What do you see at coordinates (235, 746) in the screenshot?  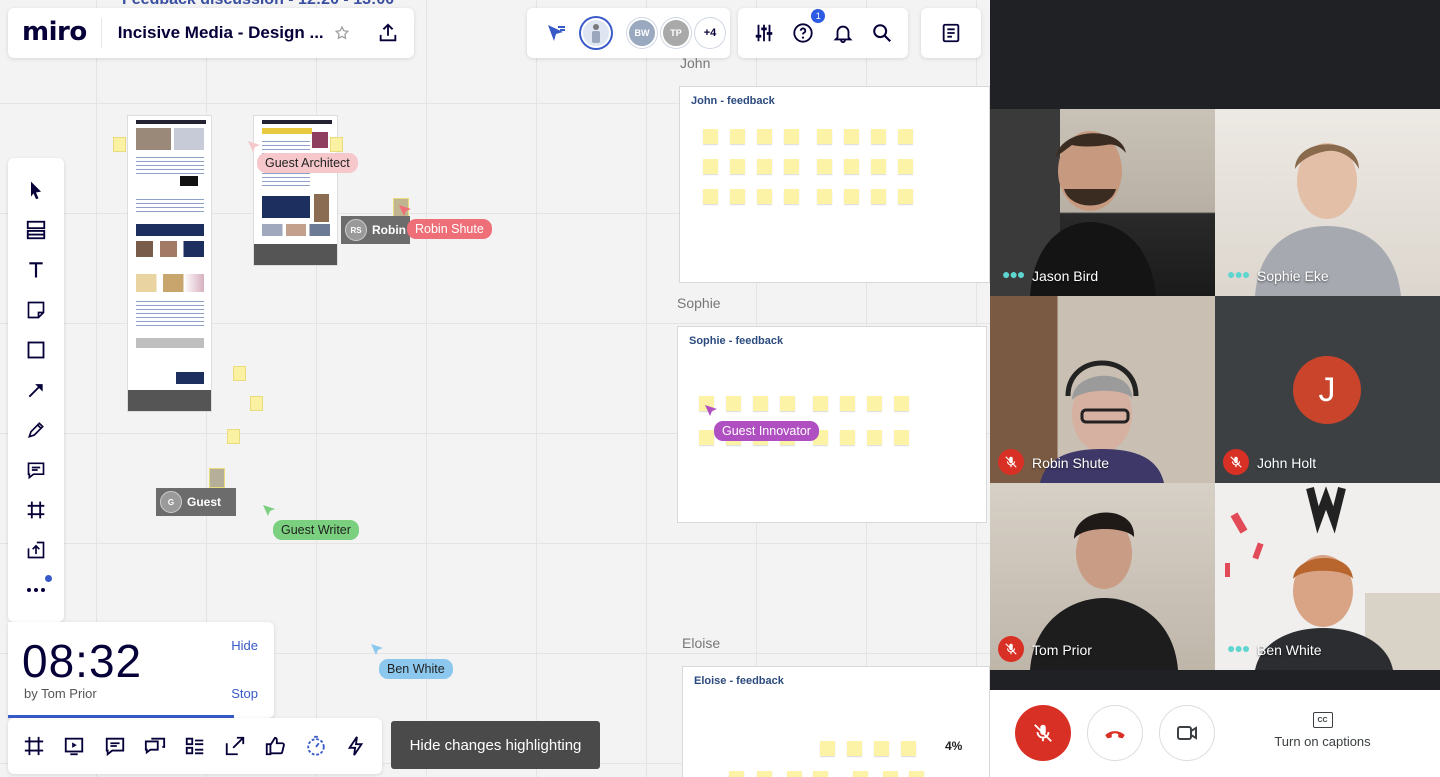 I see `share-screen-icon` at bounding box center [235, 746].